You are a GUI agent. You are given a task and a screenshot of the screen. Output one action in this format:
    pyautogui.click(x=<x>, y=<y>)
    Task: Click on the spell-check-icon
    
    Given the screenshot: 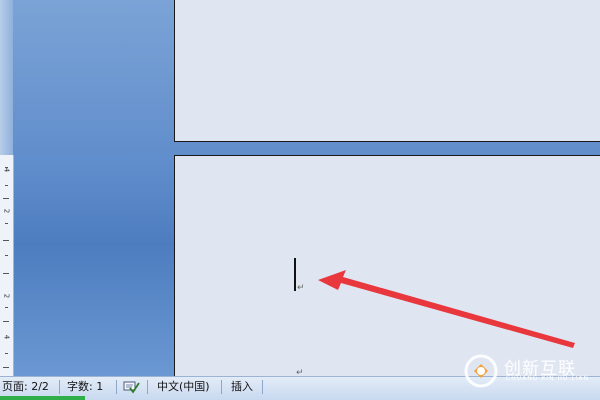 What is the action you would take?
    pyautogui.click(x=131, y=386)
    